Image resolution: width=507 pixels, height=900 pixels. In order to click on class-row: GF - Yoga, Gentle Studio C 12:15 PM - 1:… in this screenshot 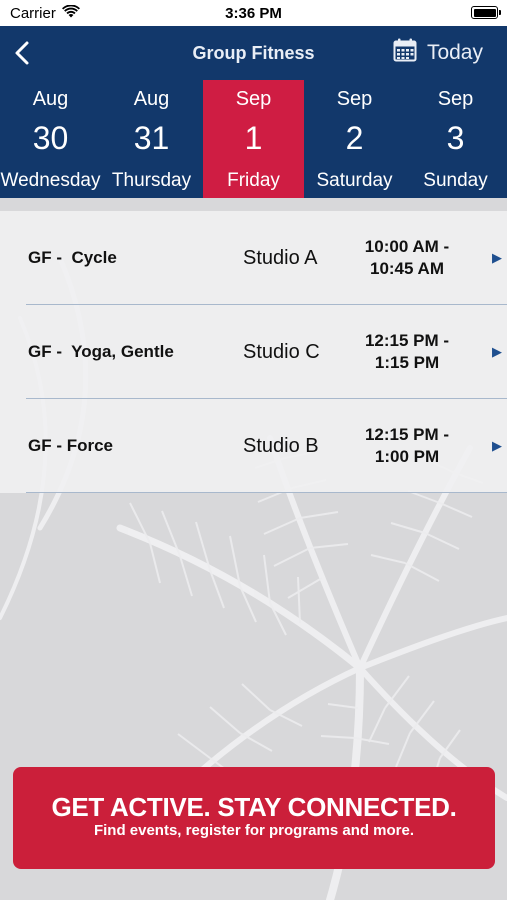, I will do `click(253, 352)`.